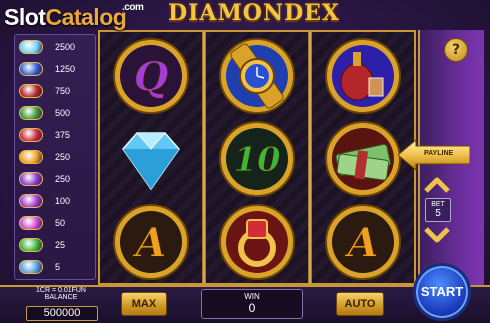 This screenshot has height=323, width=490. I want to click on nine-symbol-icon, so click(31, 266).